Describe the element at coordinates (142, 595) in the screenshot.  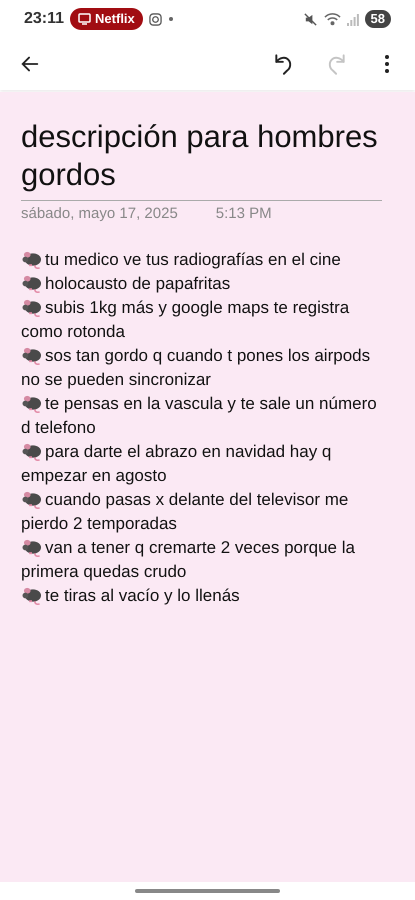
I see `note-line: te tiras al vacío y lo llenás` at that location.